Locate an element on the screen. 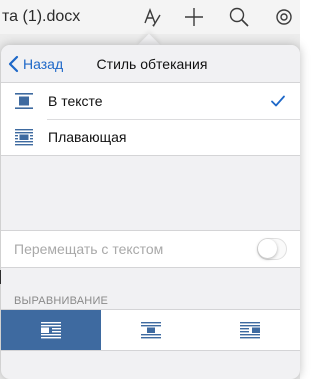 The image size is (320, 379). gear-icon is located at coordinates (284, 17).